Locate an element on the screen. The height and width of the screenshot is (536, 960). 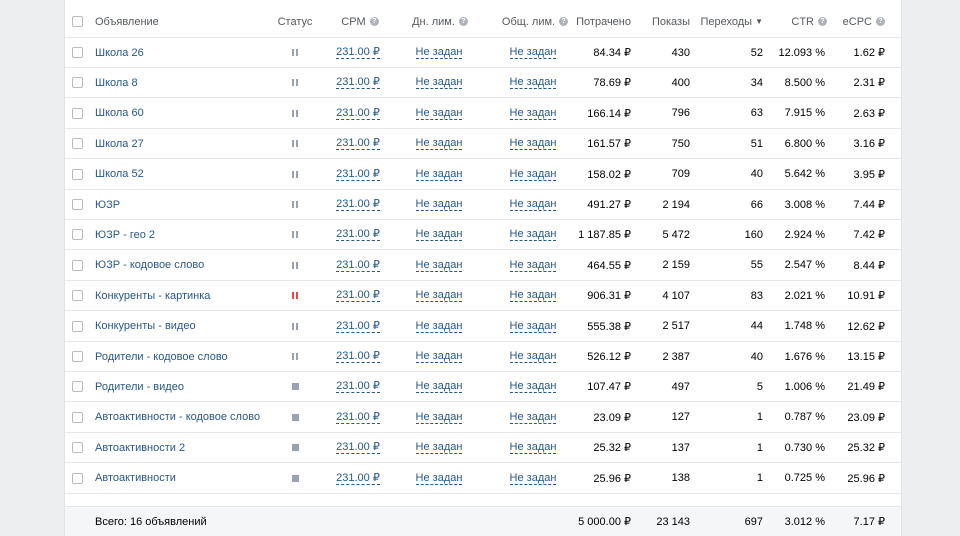
column-status: Статус is located at coordinates (295, 21).